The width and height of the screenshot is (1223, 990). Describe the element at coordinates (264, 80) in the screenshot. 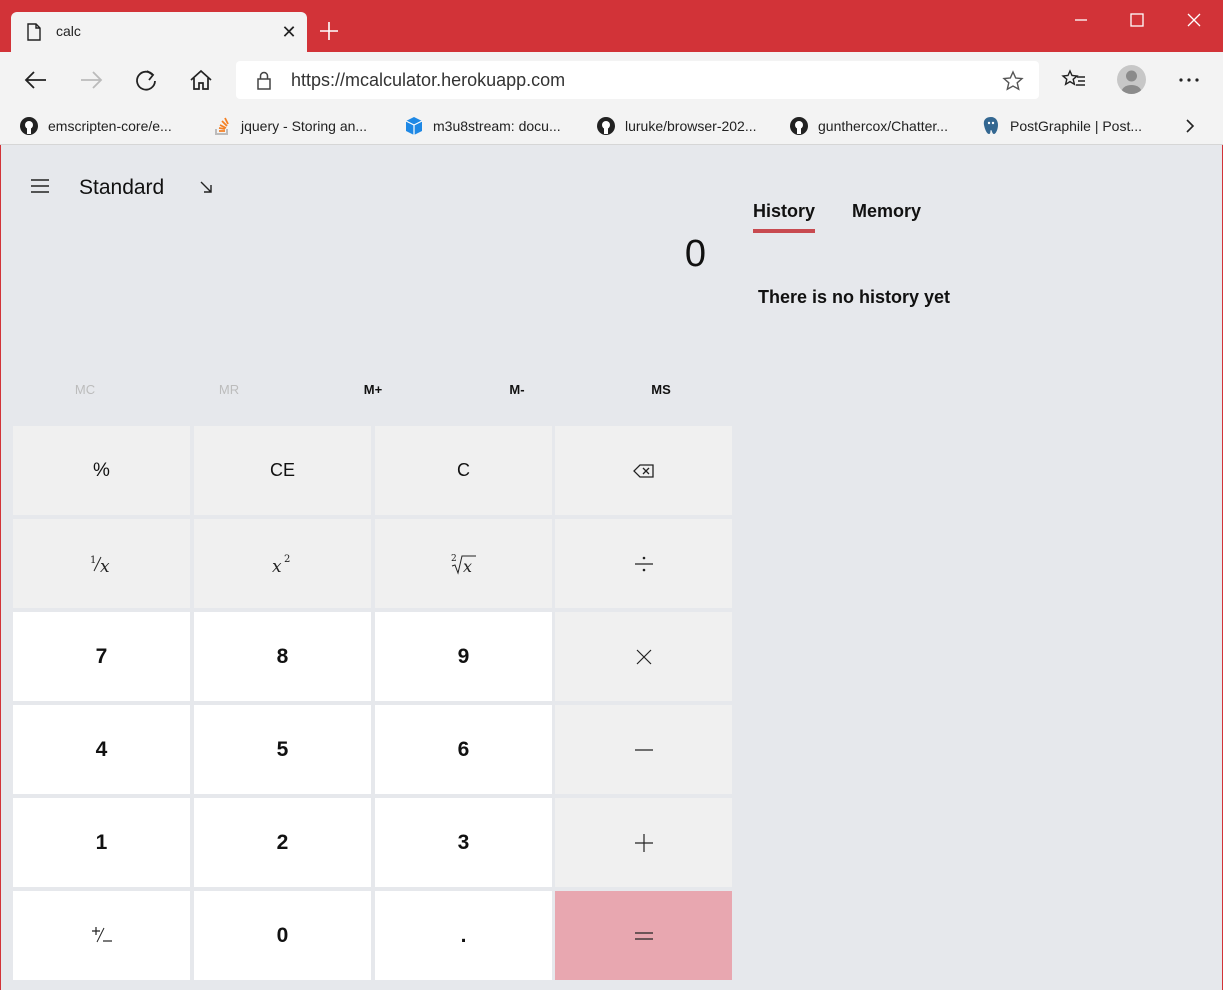

I see `lock-icon` at that location.